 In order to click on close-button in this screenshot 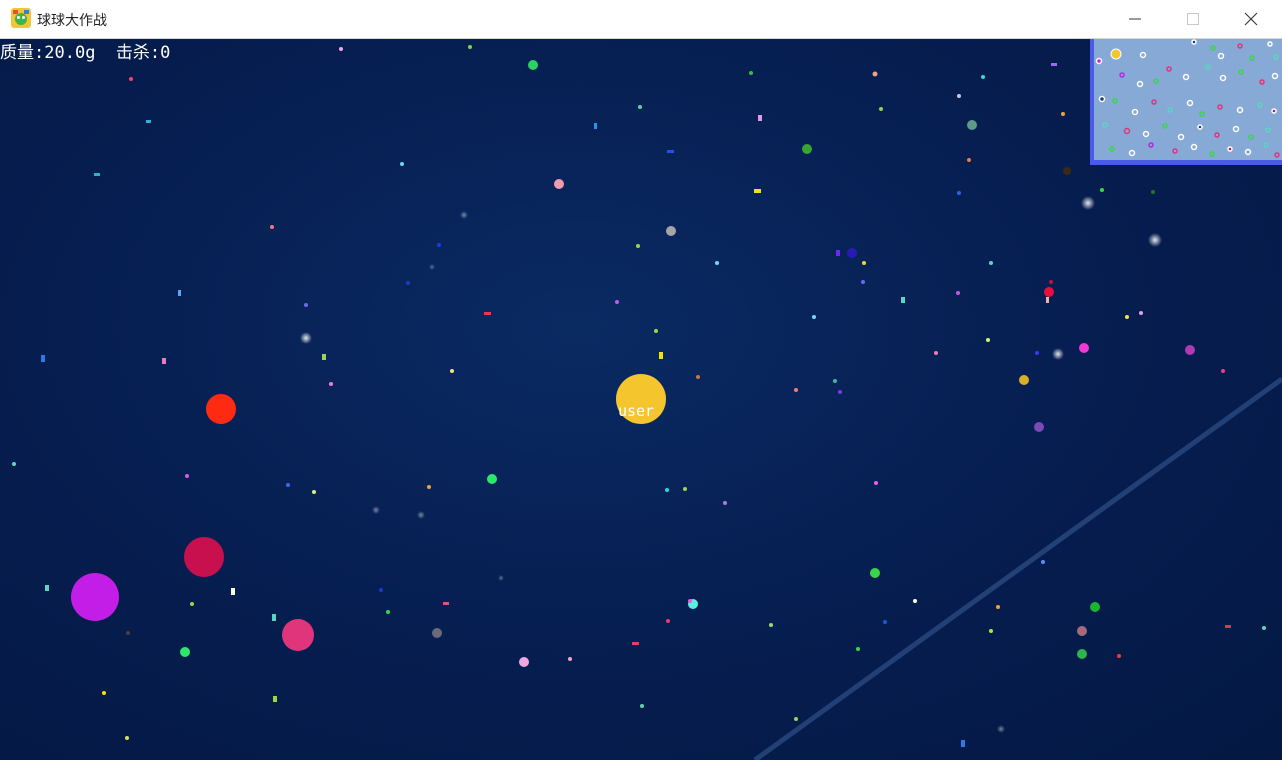, I will do `click(1251, 19)`.